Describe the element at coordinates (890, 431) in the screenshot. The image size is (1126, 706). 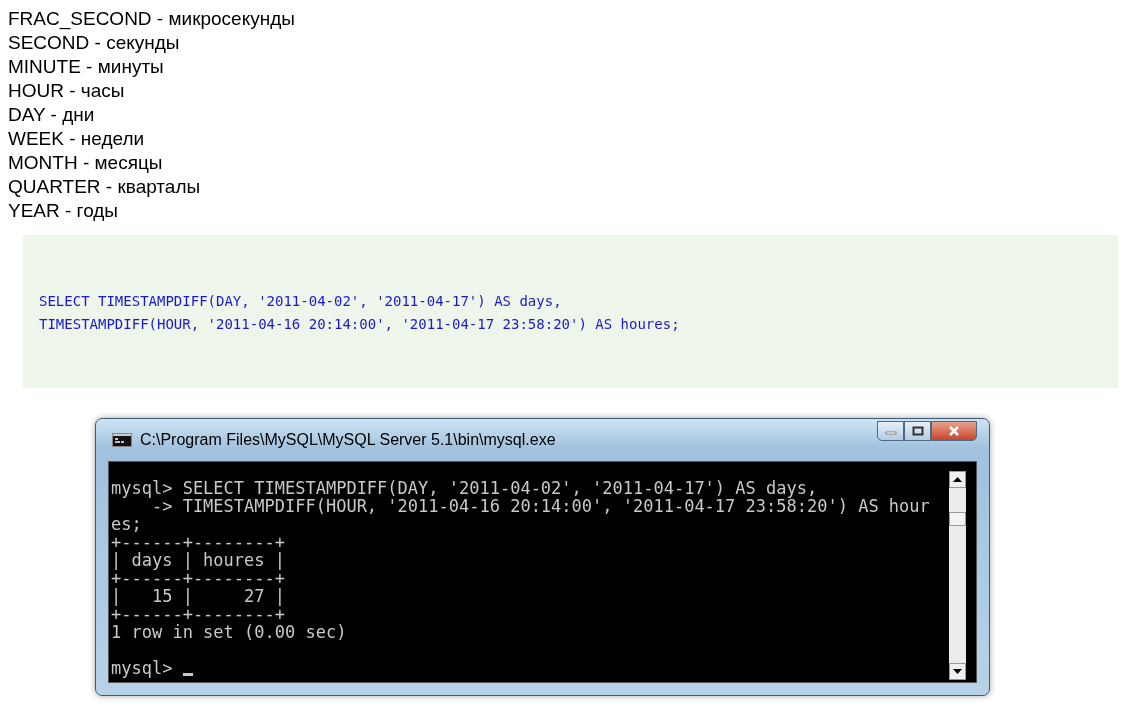
I see `minimize-button` at that location.